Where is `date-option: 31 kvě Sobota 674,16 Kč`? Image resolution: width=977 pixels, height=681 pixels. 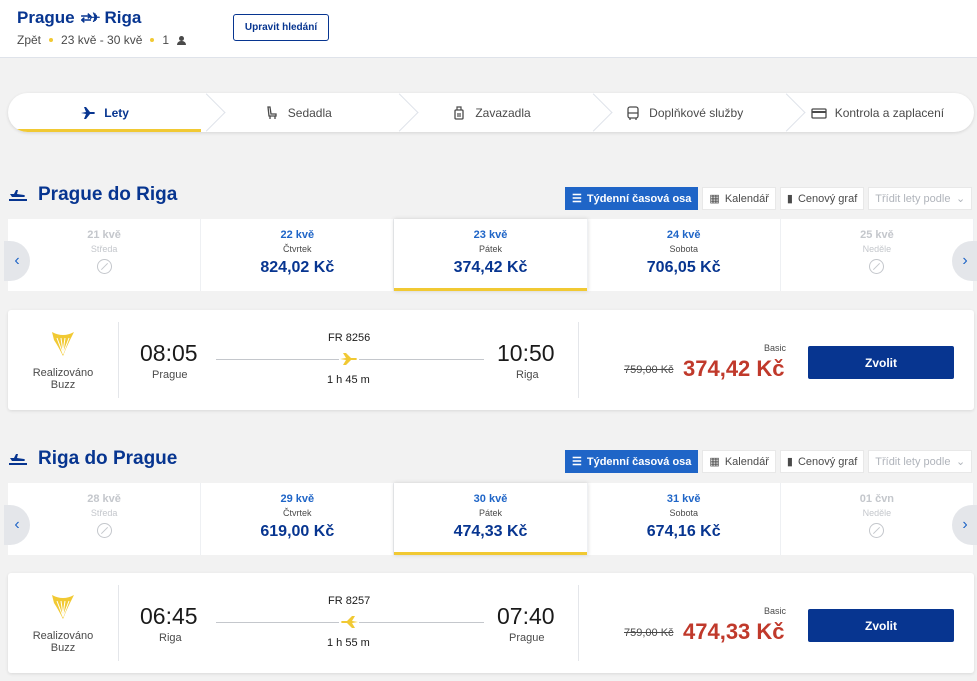
date-option: 31 kvě Sobota 674,16 Kč is located at coordinates (684, 519).